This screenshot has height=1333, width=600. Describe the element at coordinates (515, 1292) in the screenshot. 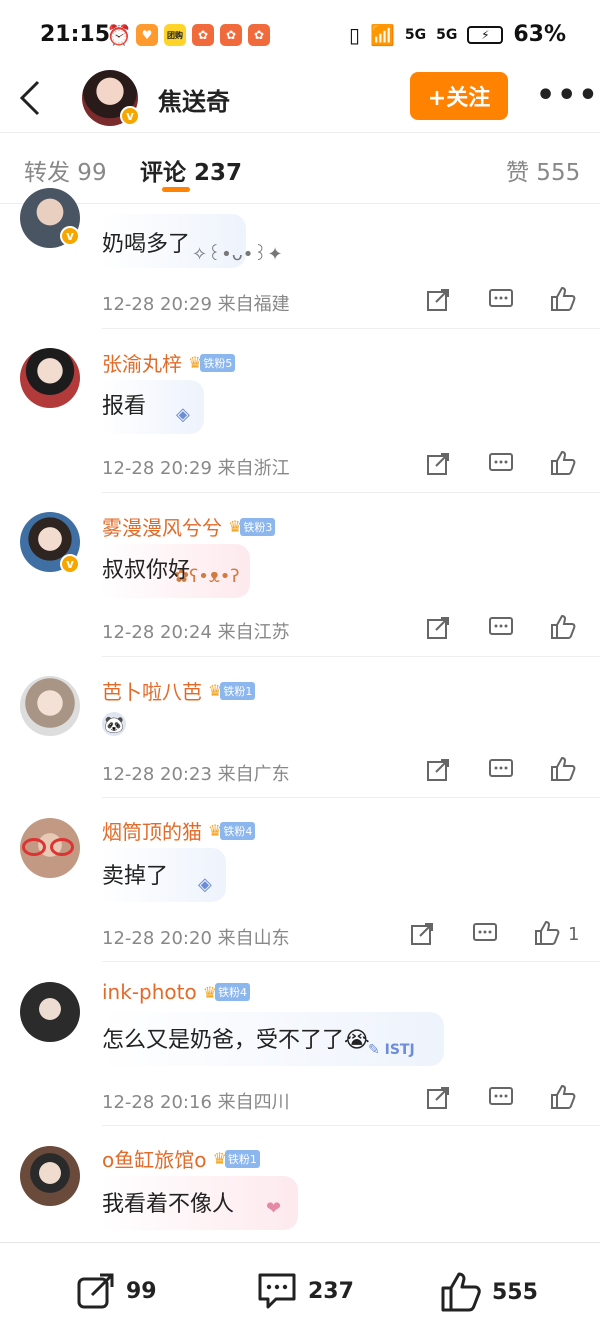

I see `like-count: 555` at that location.